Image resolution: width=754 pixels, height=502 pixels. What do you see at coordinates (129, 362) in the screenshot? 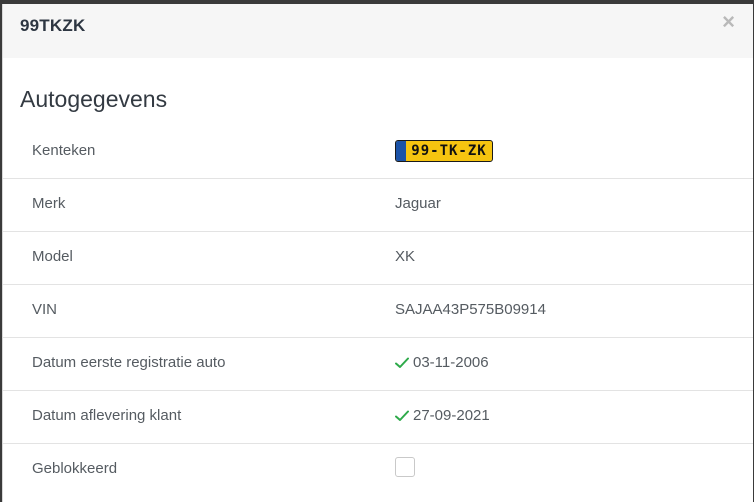
I see `field-label: Datum eerste registratie auto` at bounding box center [129, 362].